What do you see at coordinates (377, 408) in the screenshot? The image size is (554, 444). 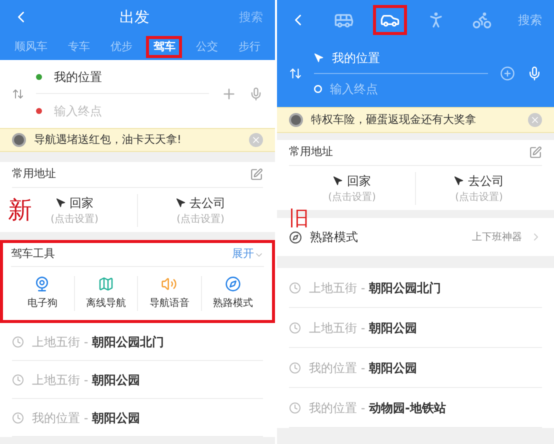 I see `history-text: 我的位置 - 动物园-地铁站` at bounding box center [377, 408].